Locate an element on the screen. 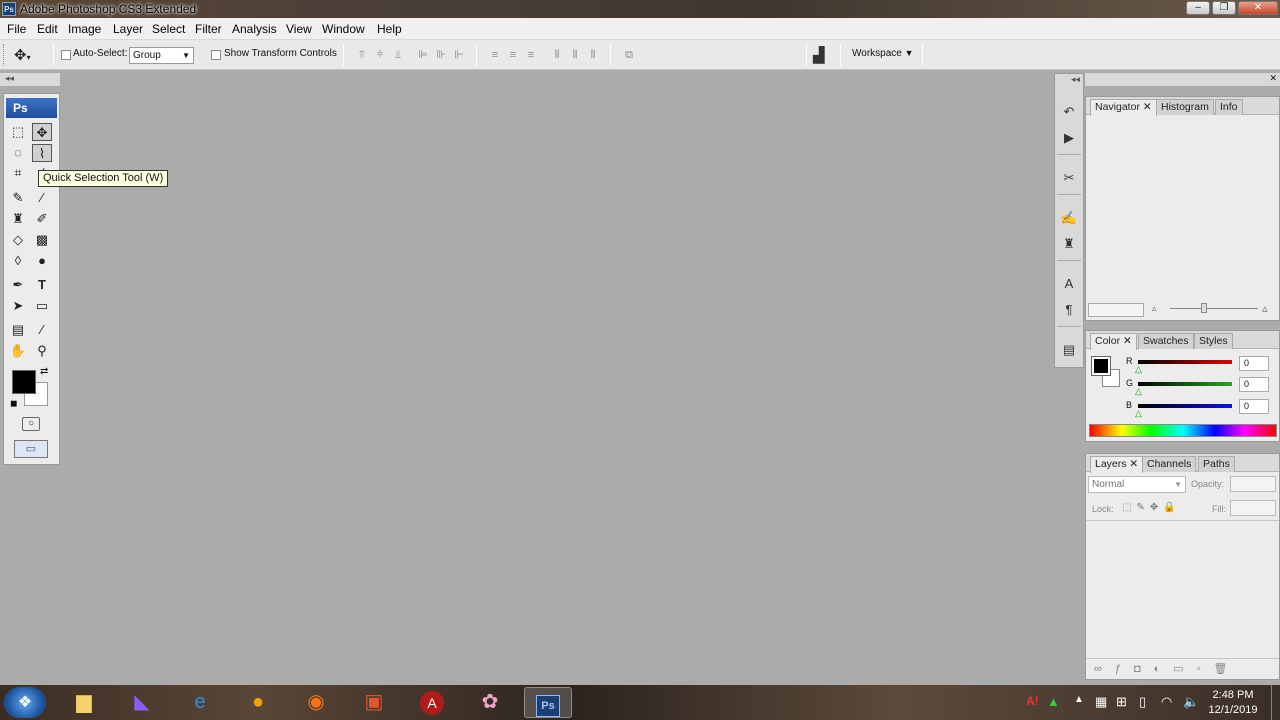 The height and width of the screenshot is (720, 1280). battery-icon: ▯ is located at coordinates (1142, 702).